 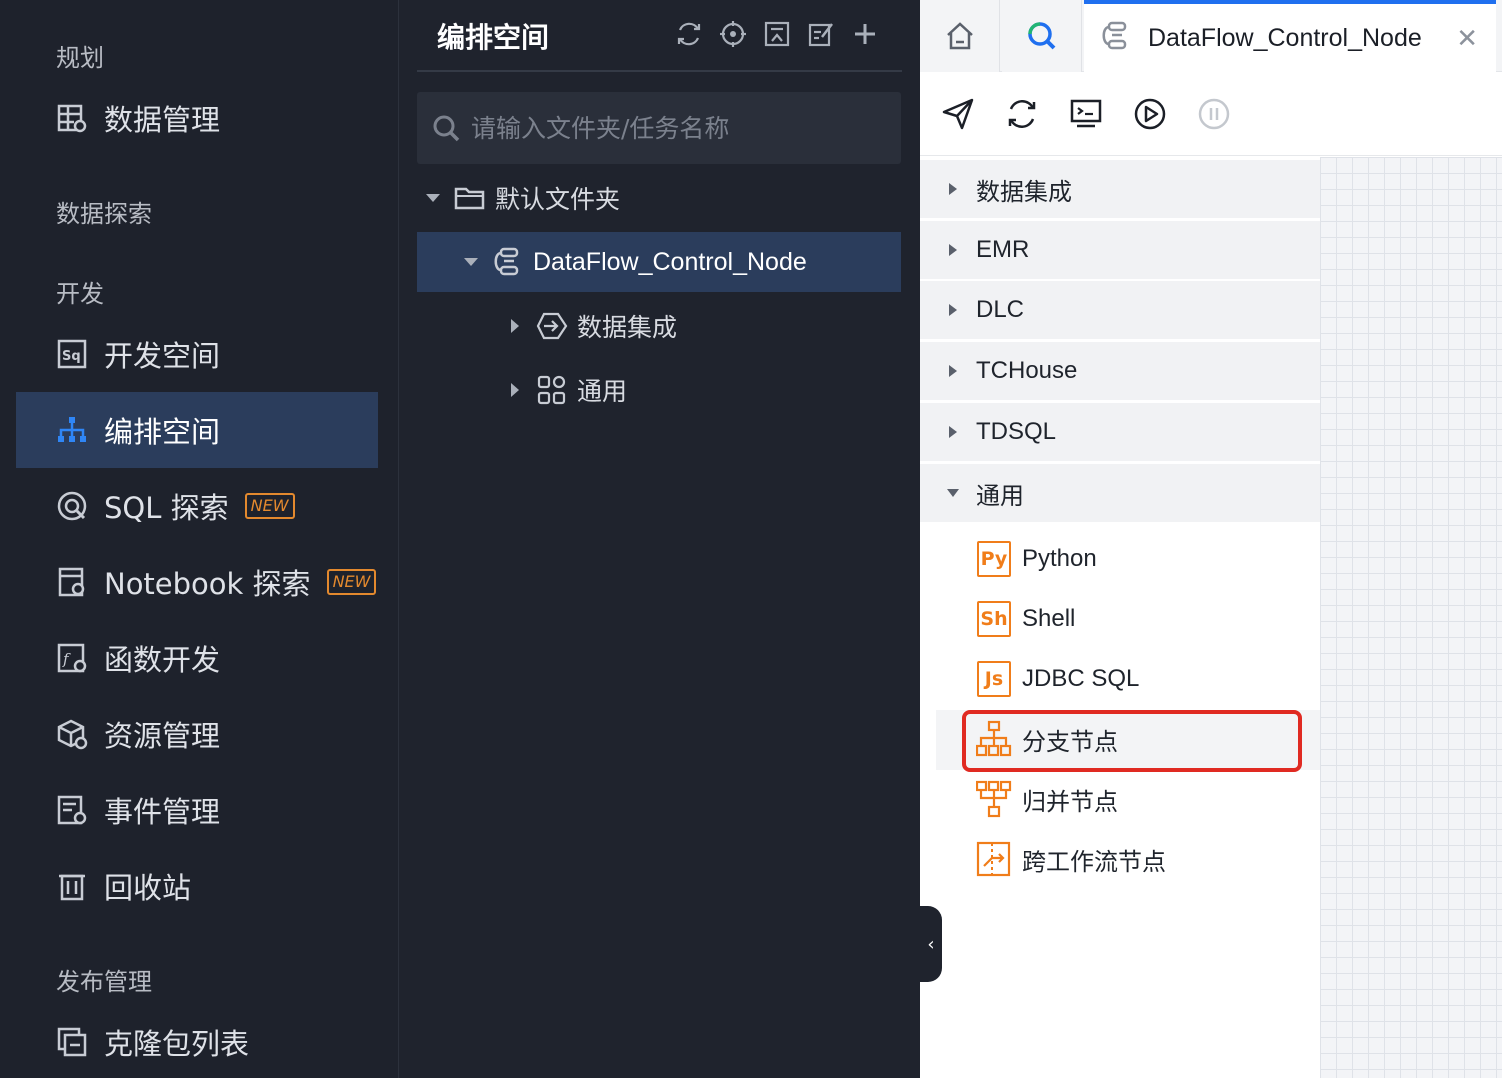 I want to click on node-label: JDBC SQL, so click(x=1081, y=678).